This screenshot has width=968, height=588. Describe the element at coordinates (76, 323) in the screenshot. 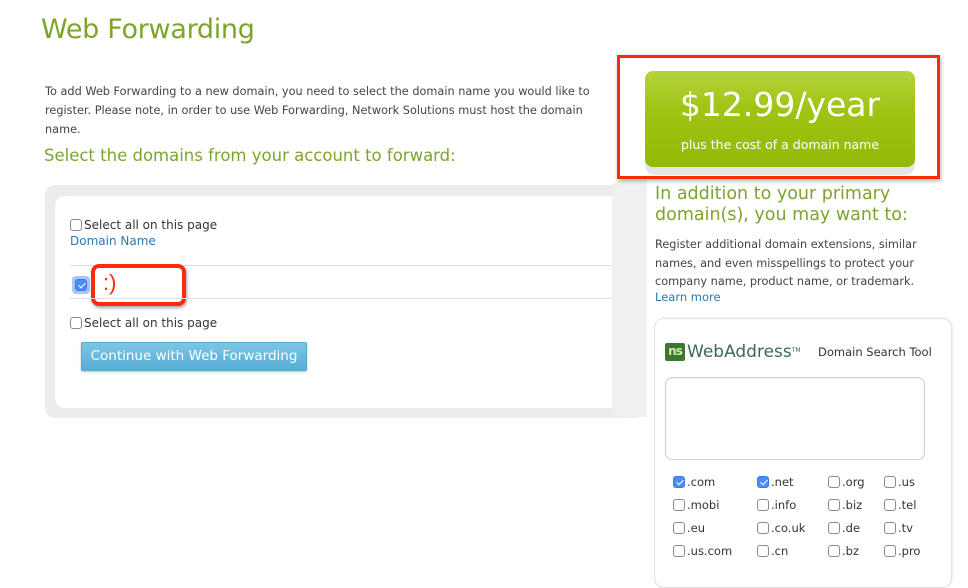

I see `select-all-bottom-checkbox` at that location.